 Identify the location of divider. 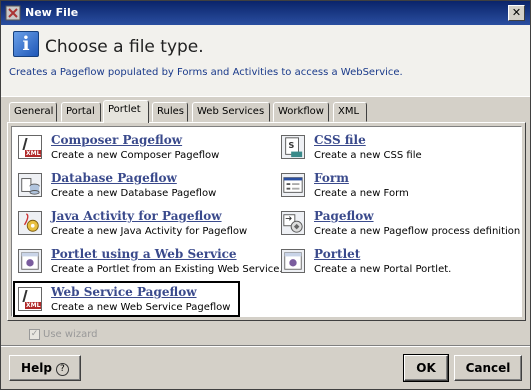
(265, 346).